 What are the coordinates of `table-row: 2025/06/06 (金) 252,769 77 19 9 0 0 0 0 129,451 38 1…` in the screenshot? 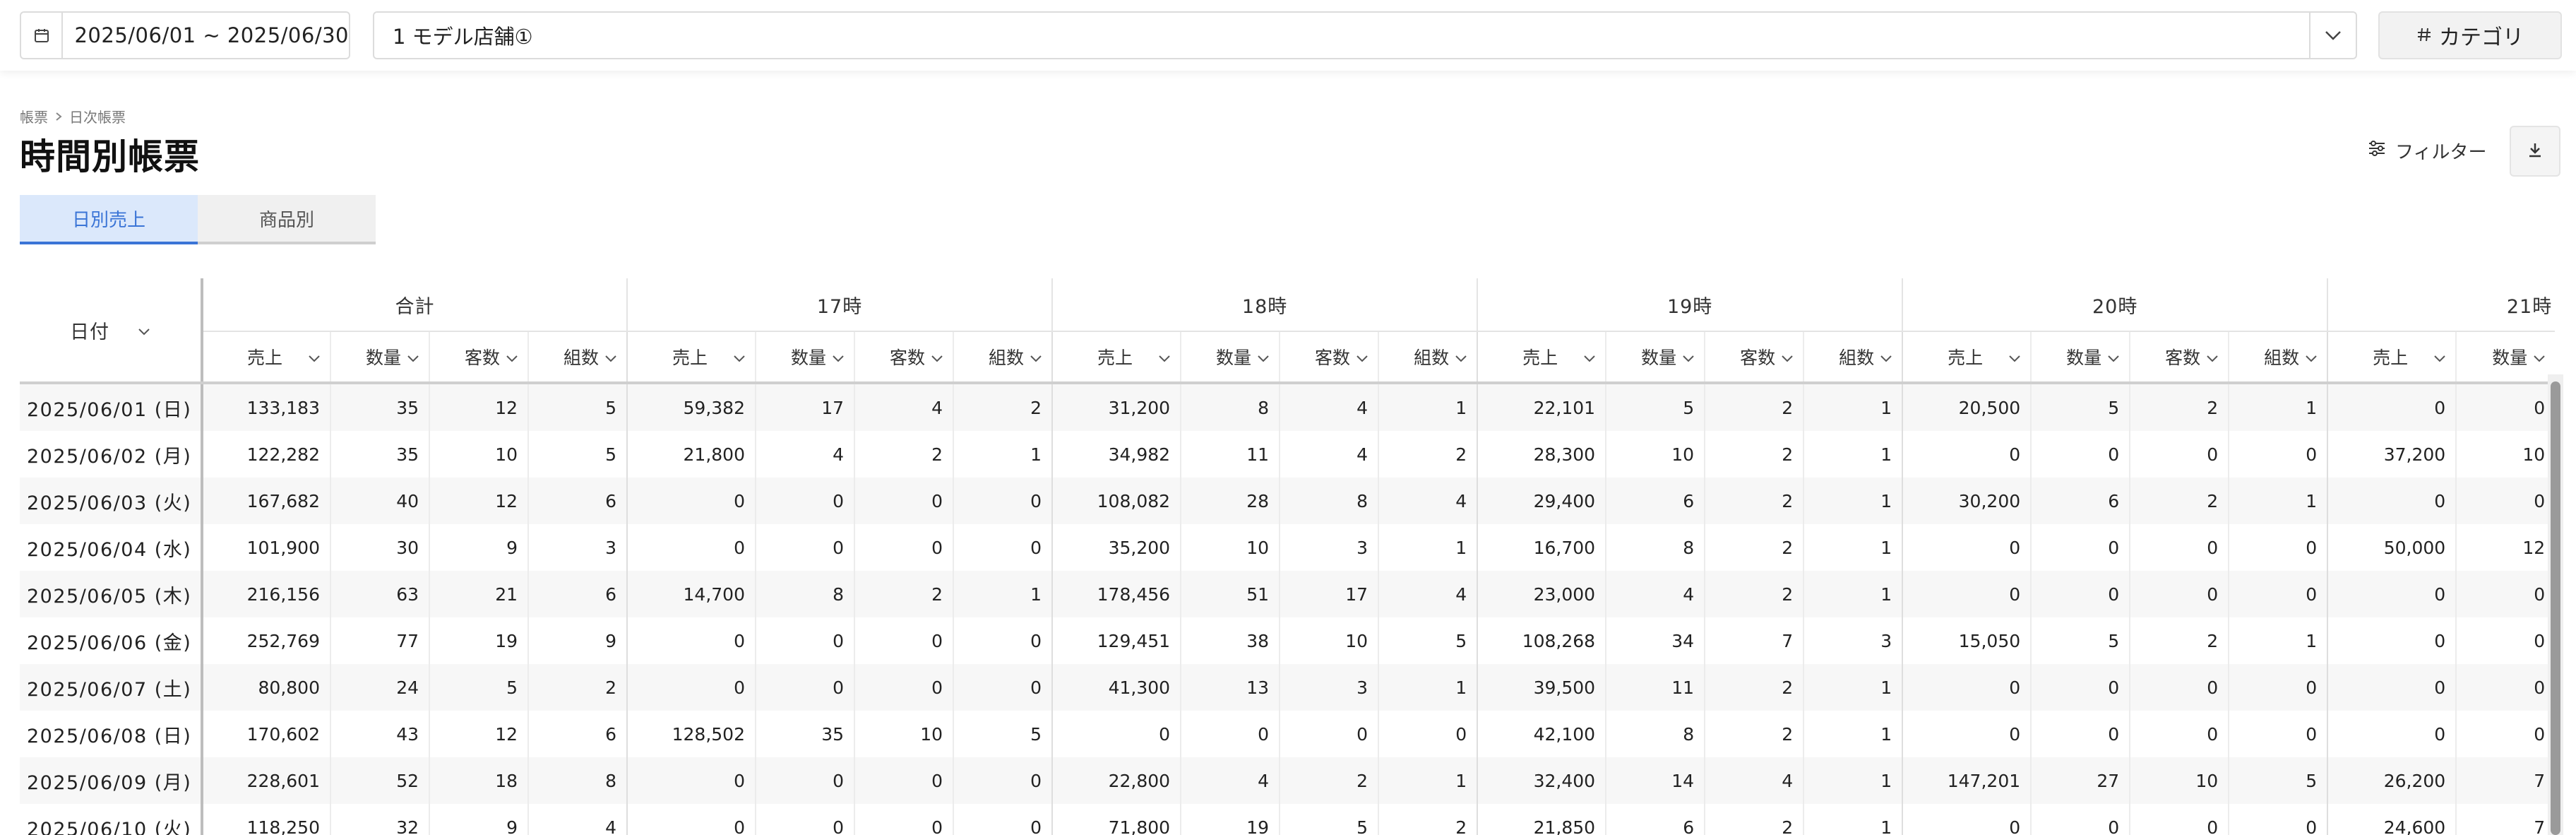 It's located at (1288, 640).